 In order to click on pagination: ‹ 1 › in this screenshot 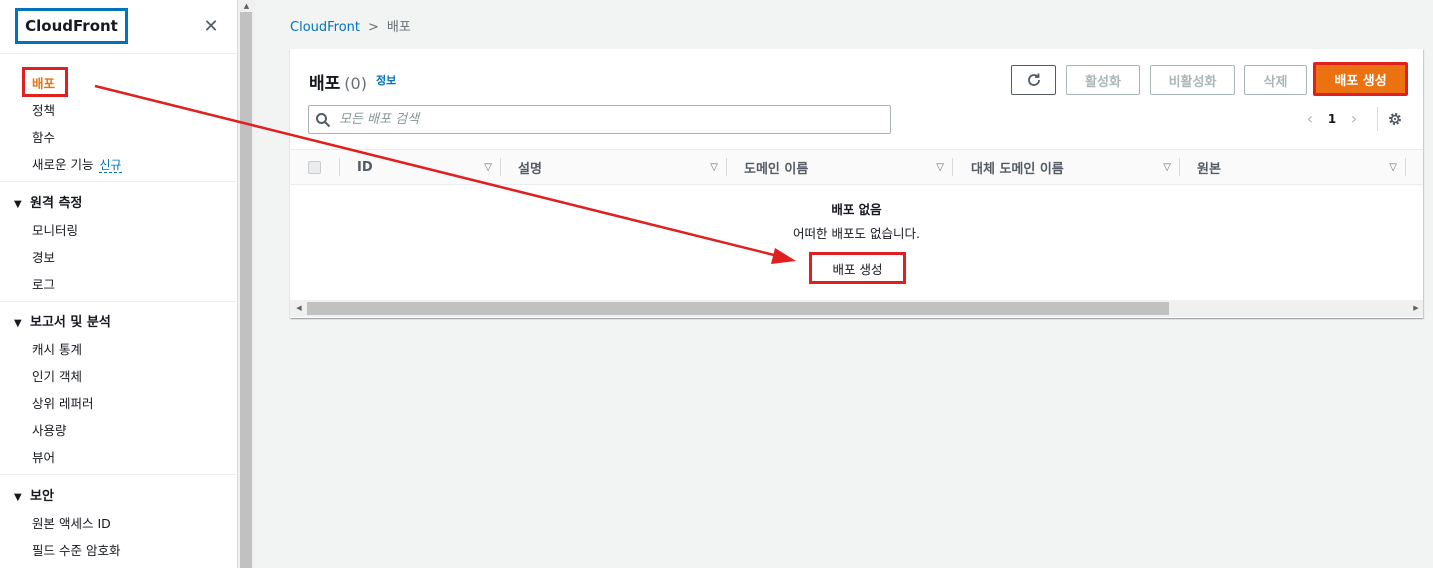, I will do `click(1332, 118)`.